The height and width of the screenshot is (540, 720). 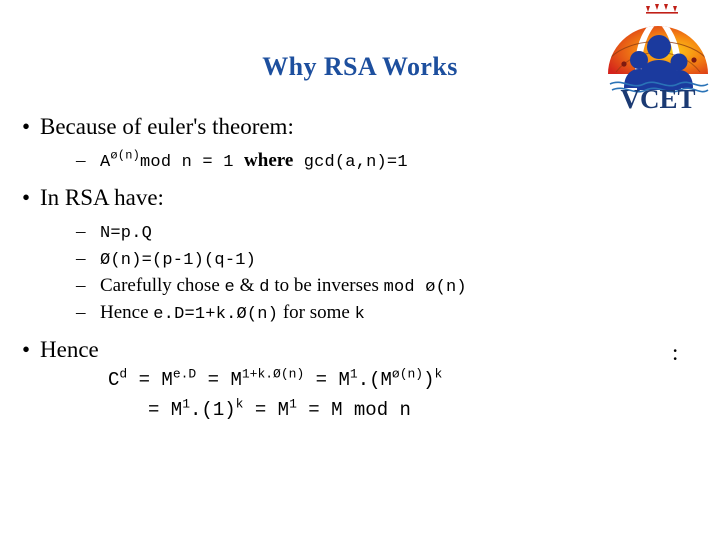 What do you see at coordinates (102, 197) in the screenshot?
I see `bullet-text: In RSA have:` at bounding box center [102, 197].